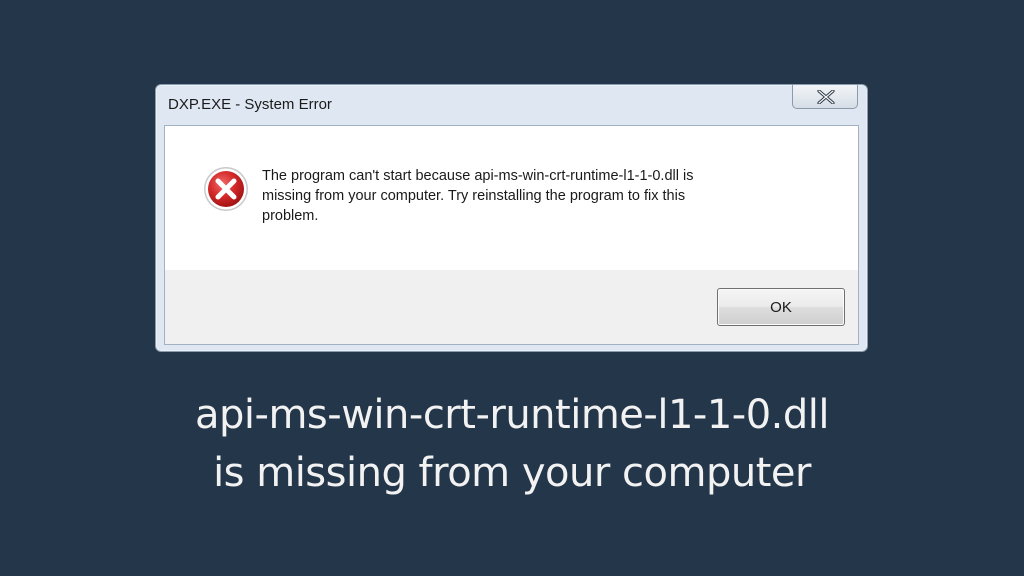  I want to click on message-line-3: problem., so click(290, 216).